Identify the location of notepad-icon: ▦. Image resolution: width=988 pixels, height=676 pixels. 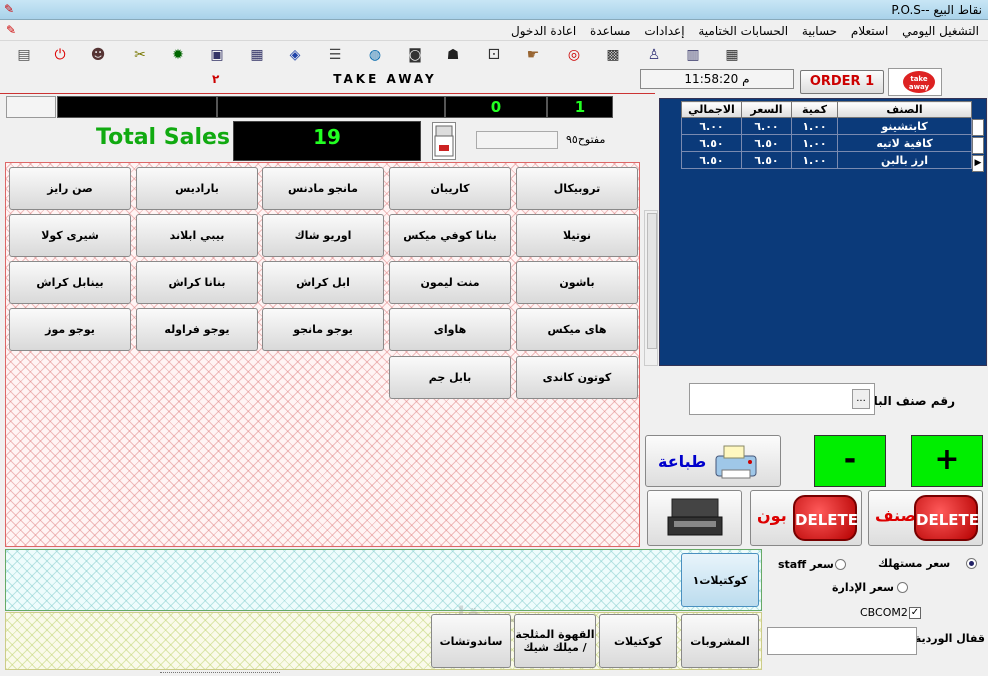
(257, 55).